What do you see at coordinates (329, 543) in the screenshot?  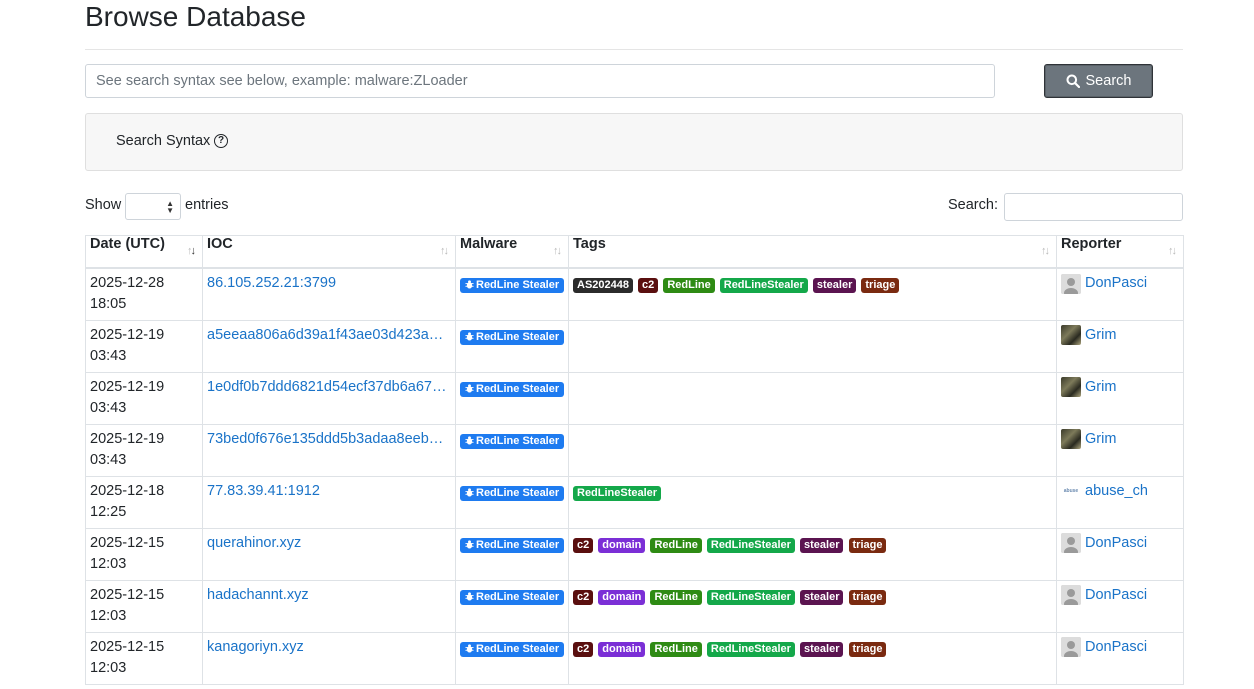 I see `ioc-link: querahinor.xyz` at bounding box center [329, 543].